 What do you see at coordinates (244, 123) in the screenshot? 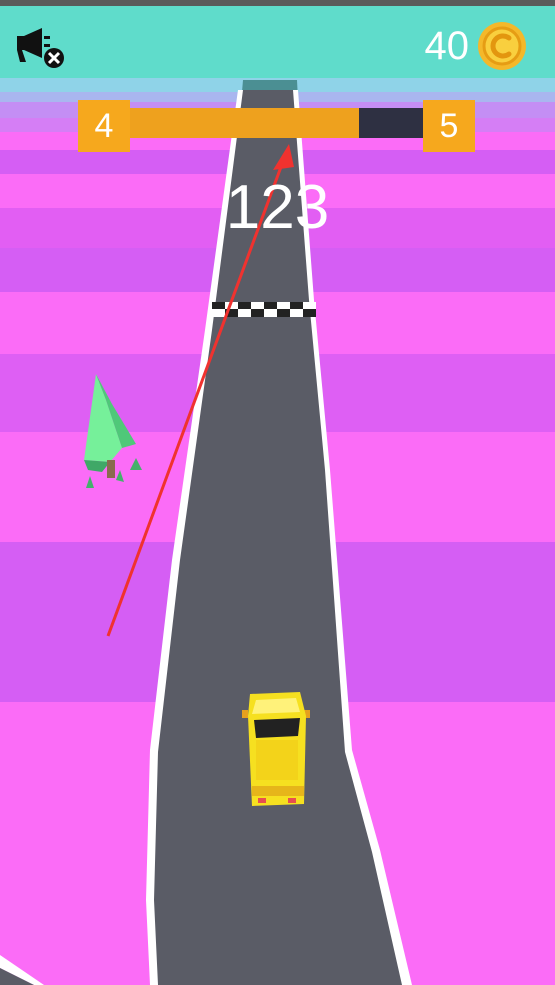
I see `progress-fill` at bounding box center [244, 123].